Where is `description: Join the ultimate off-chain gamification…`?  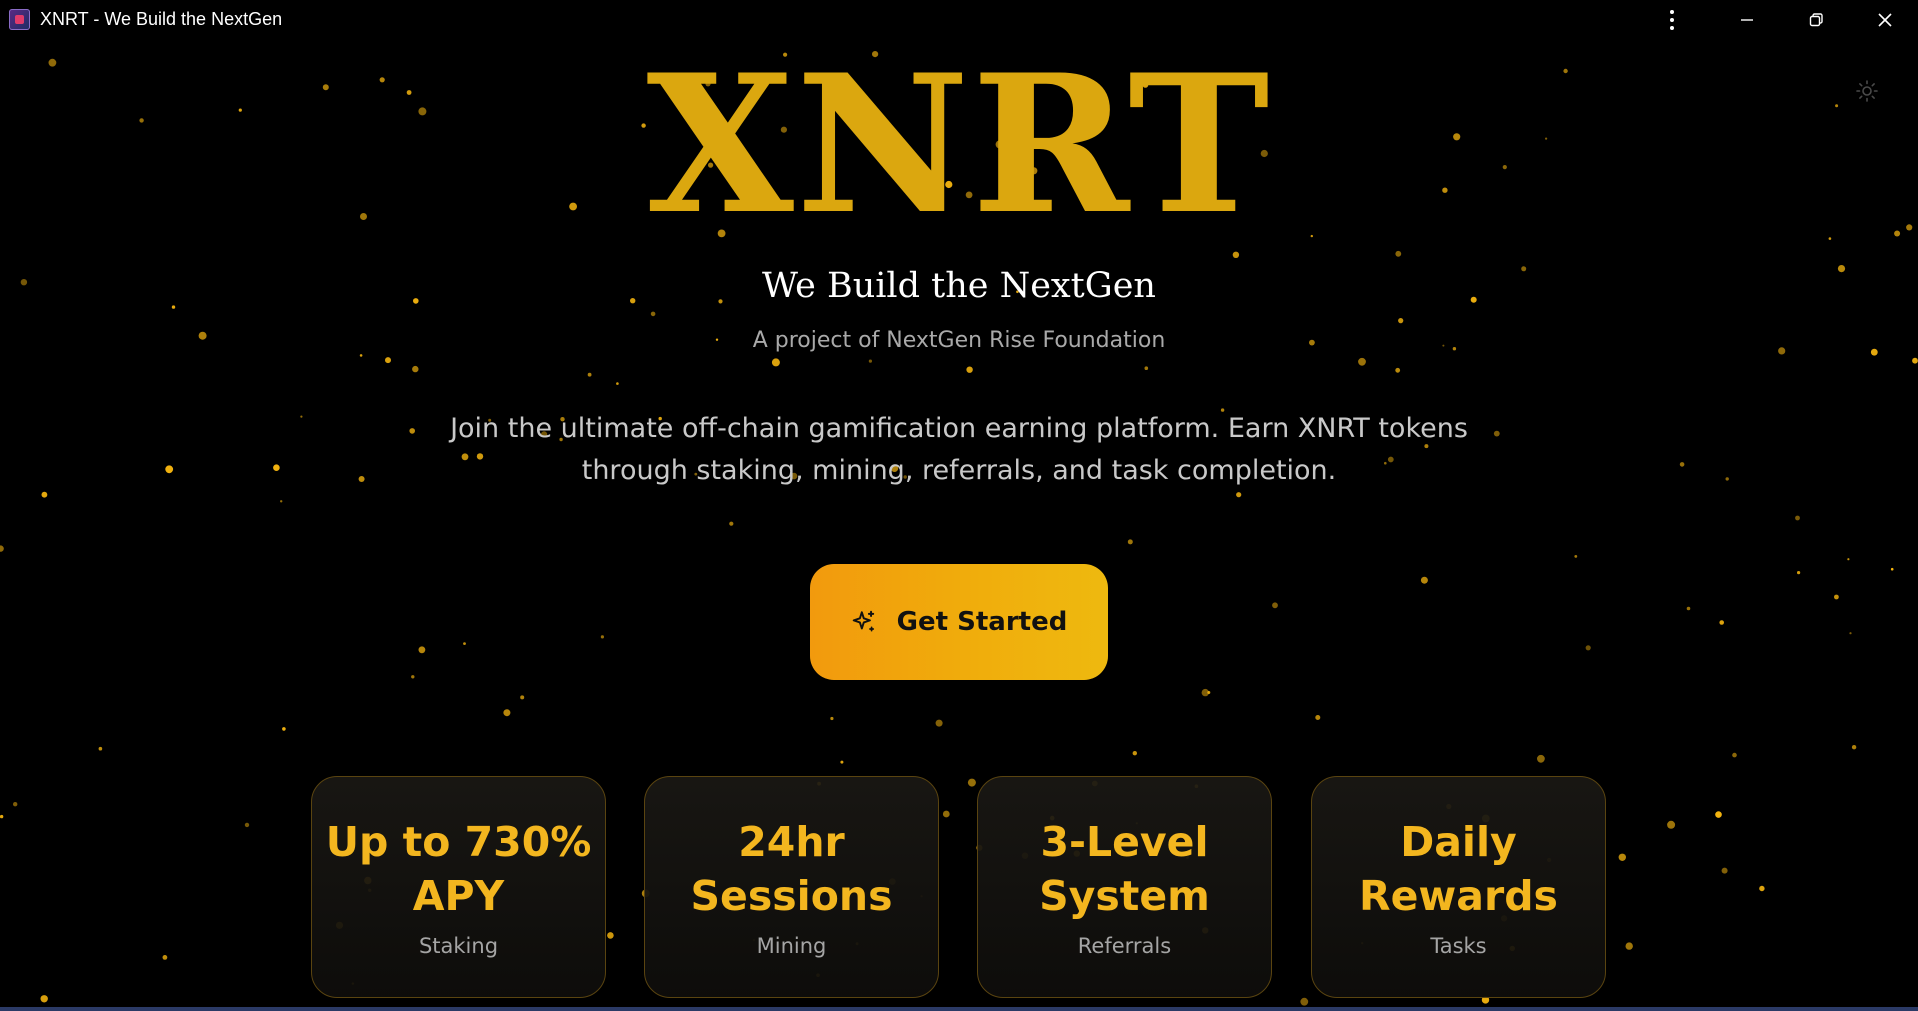
description: Join the ultimate off-chain gamification… is located at coordinates (959, 449).